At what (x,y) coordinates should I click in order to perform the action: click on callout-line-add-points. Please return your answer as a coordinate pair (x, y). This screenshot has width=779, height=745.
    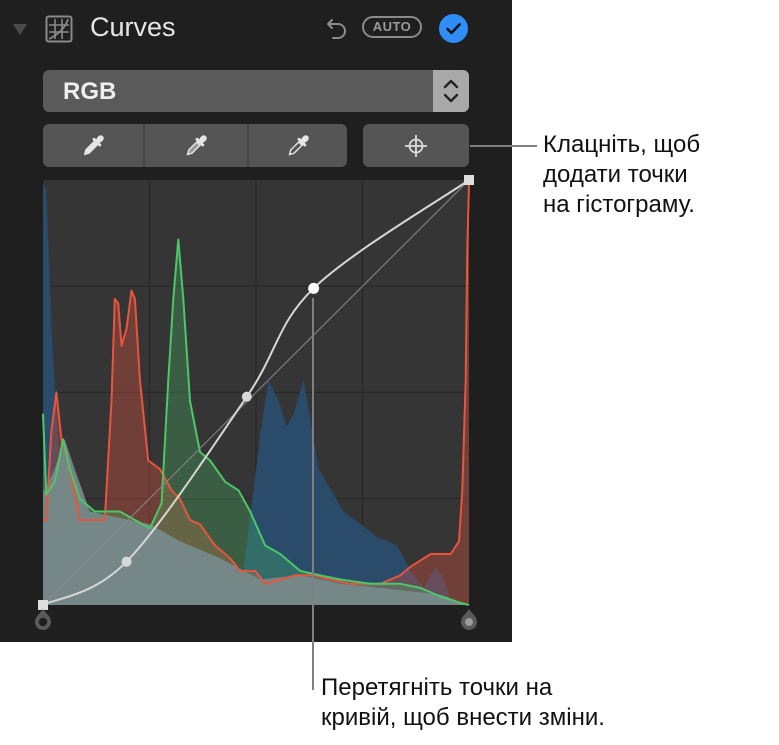
    Looking at the image, I should click on (503, 146).